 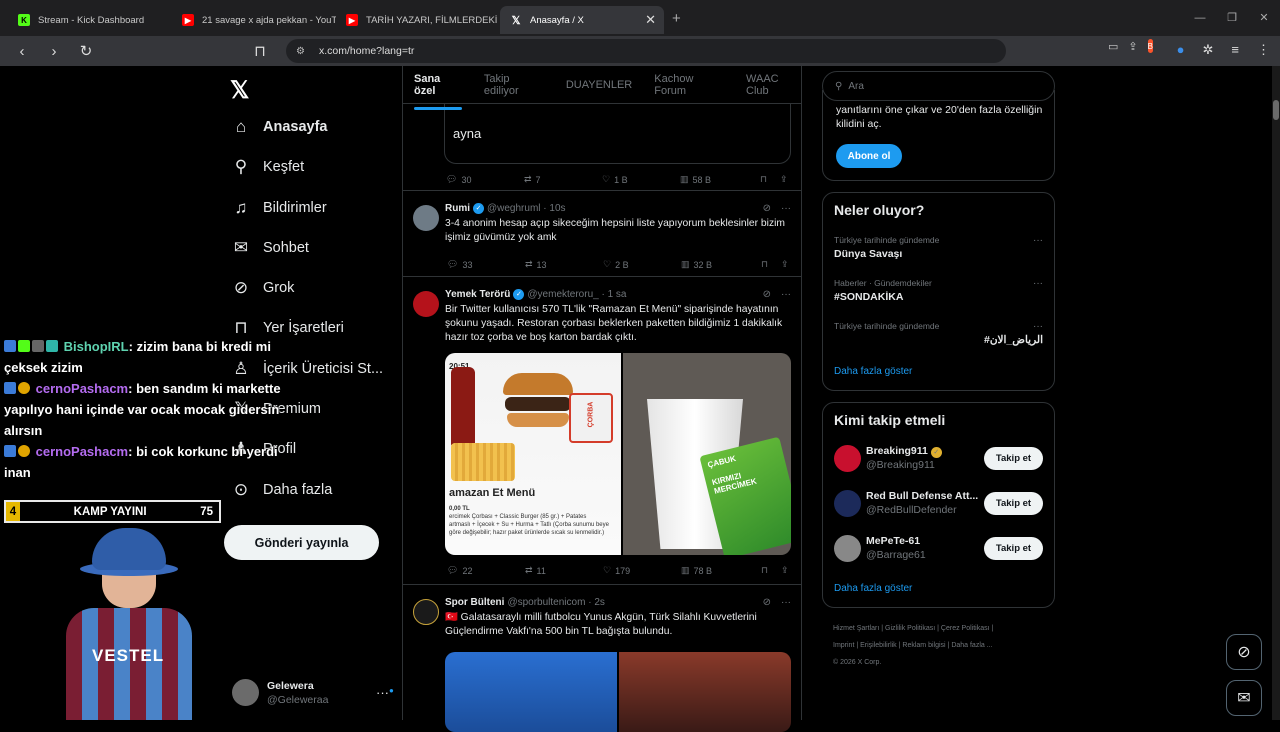 What do you see at coordinates (279, 127) in the screenshot?
I see `sidebar-item-home: ⌂ Anasayfa` at bounding box center [279, 127].